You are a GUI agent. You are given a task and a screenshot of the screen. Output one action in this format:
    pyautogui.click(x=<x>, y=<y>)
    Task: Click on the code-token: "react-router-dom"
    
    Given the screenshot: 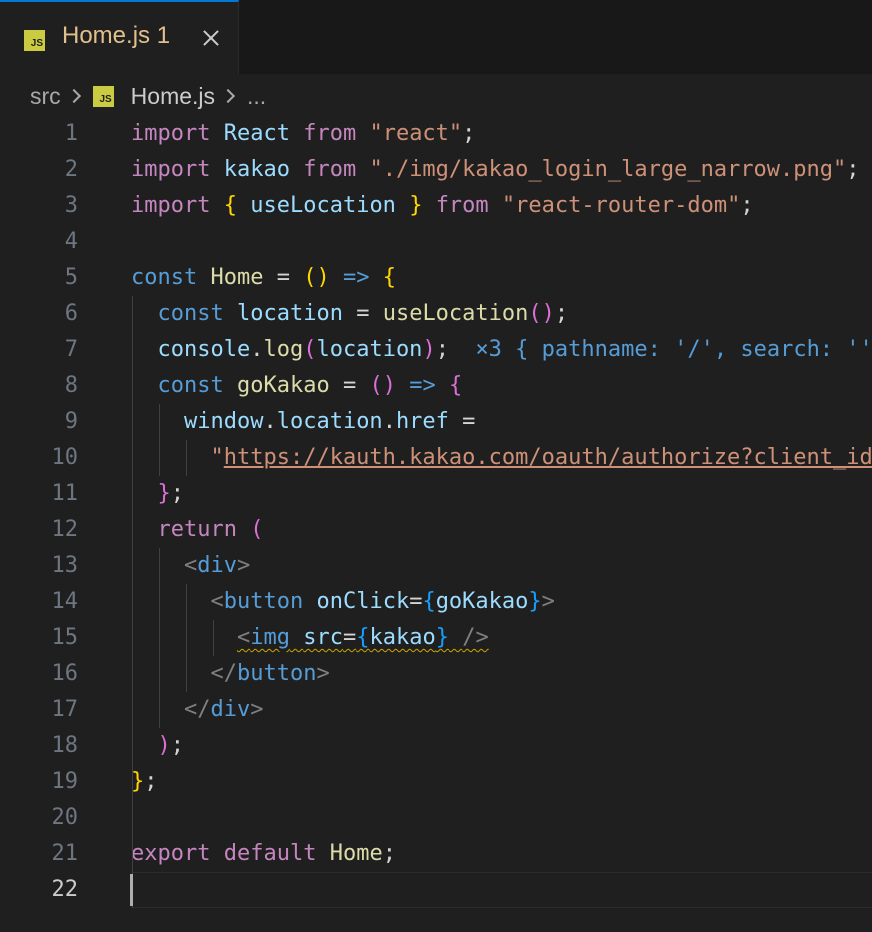 What is the action you would take?
    pyautogui.click(x=621, y=205)
    